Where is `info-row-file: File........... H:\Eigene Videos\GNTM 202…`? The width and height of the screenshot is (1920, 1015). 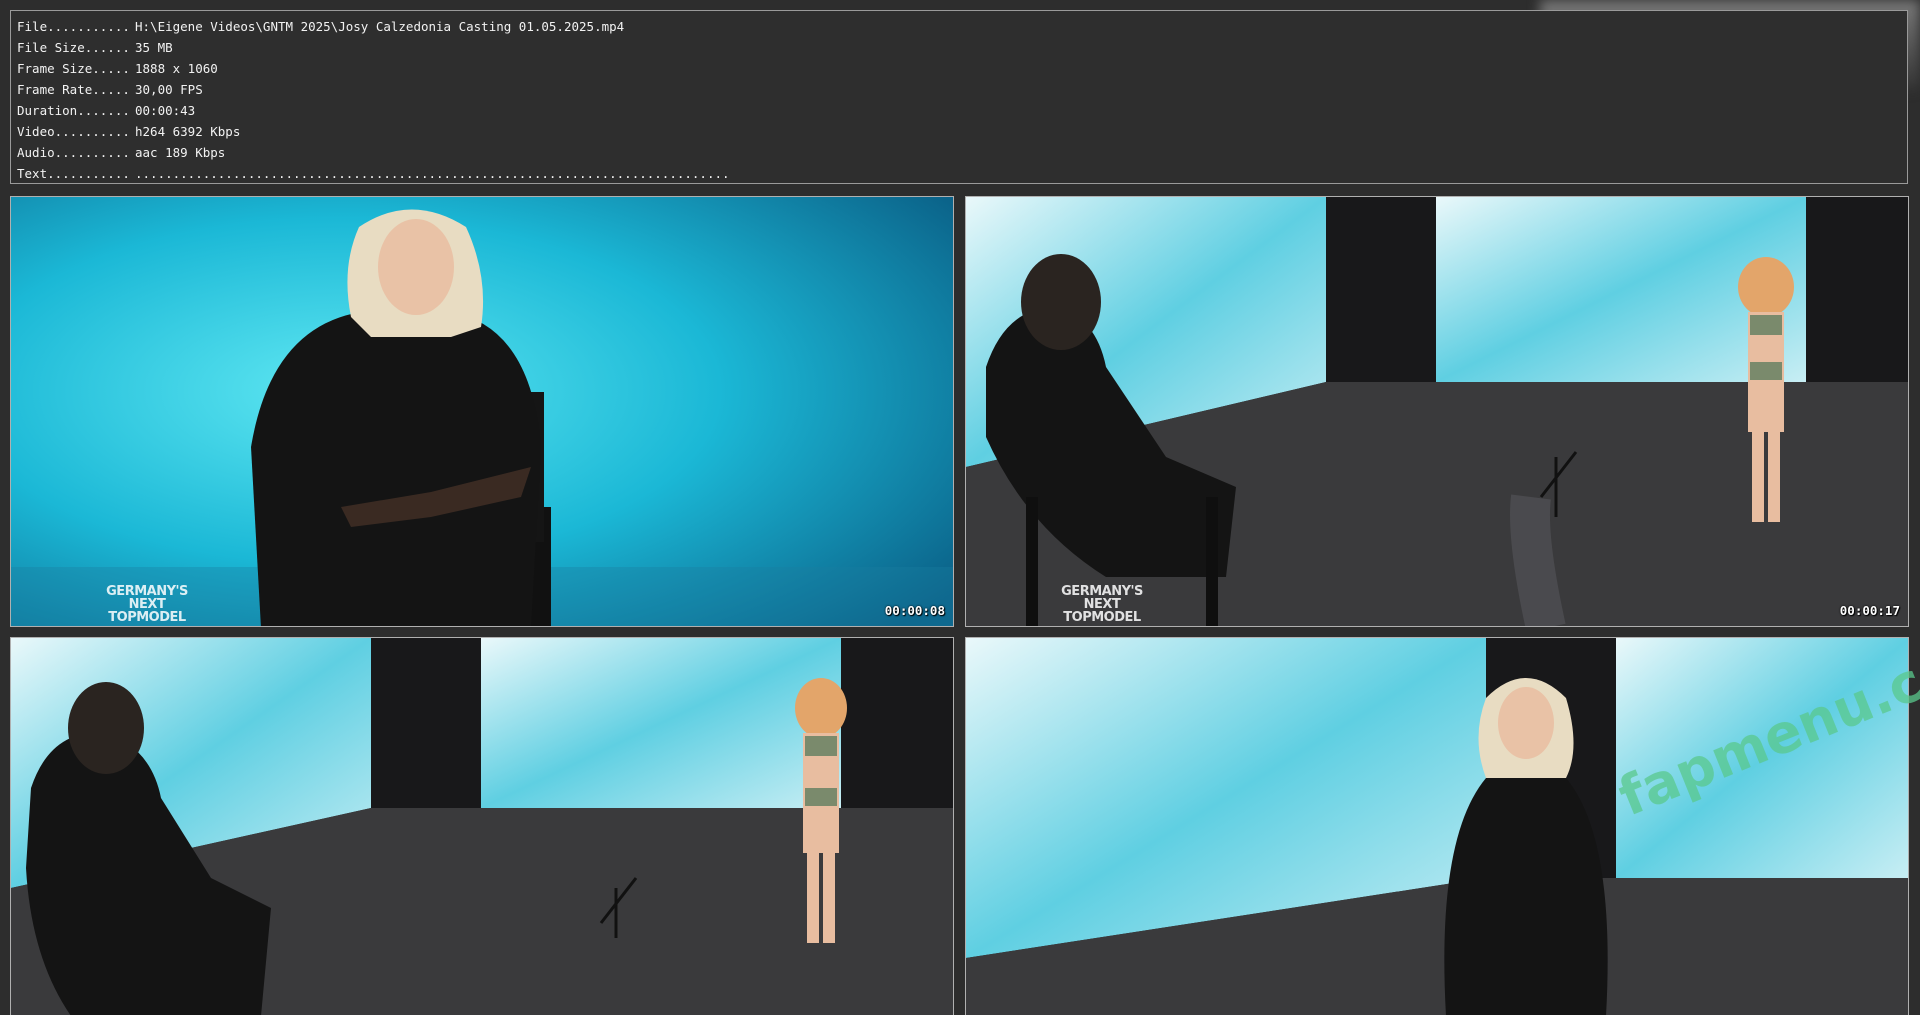
info-row-file: File........... H:\Eigene Videos\GNTM 202… is located at coordinates (321, 26).